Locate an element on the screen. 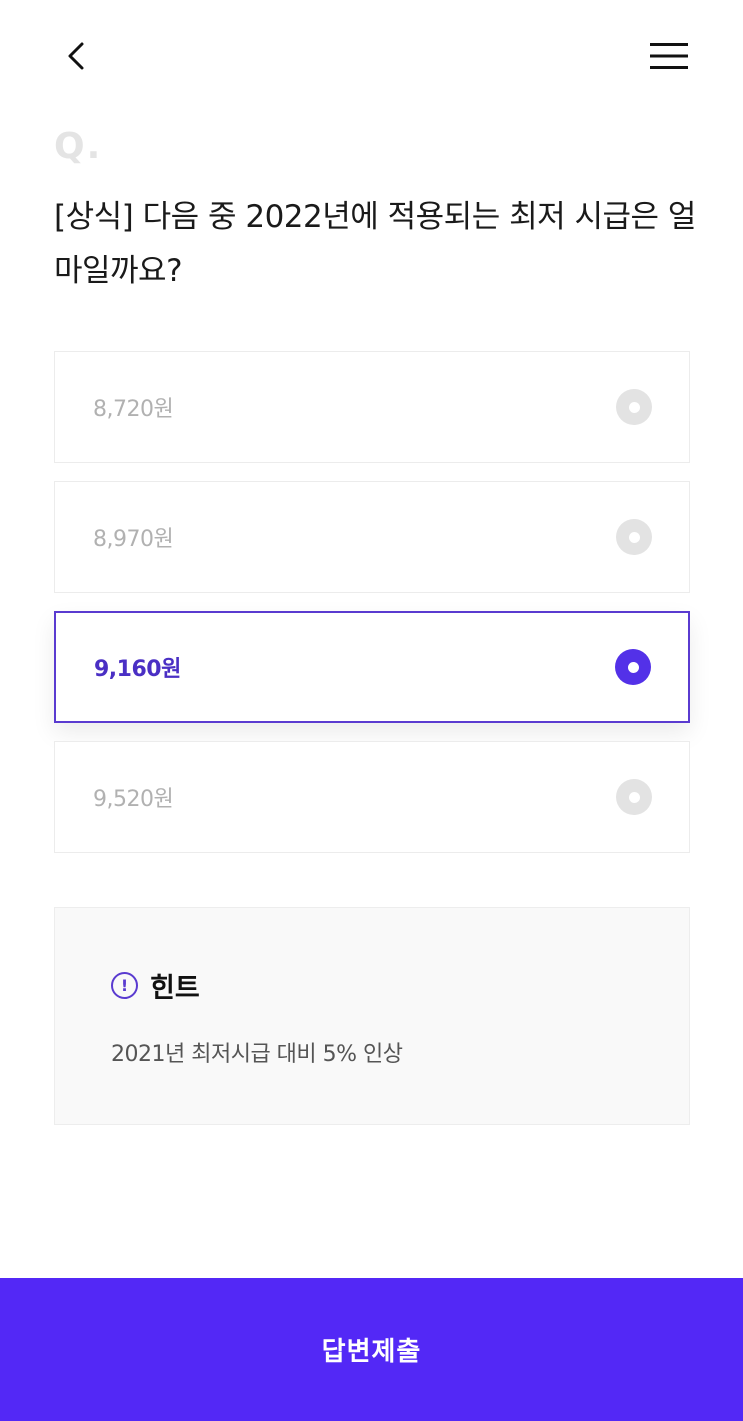 The width and height of the screenshot is (743, 1421). option-label: 8,720원 is located at coordinates (133, 409).